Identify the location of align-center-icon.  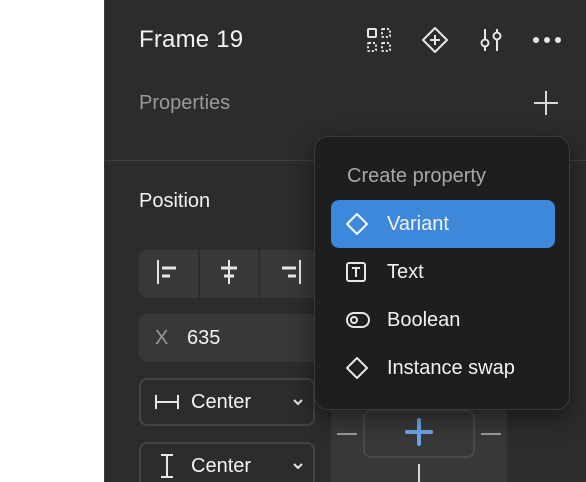
(229, 274).